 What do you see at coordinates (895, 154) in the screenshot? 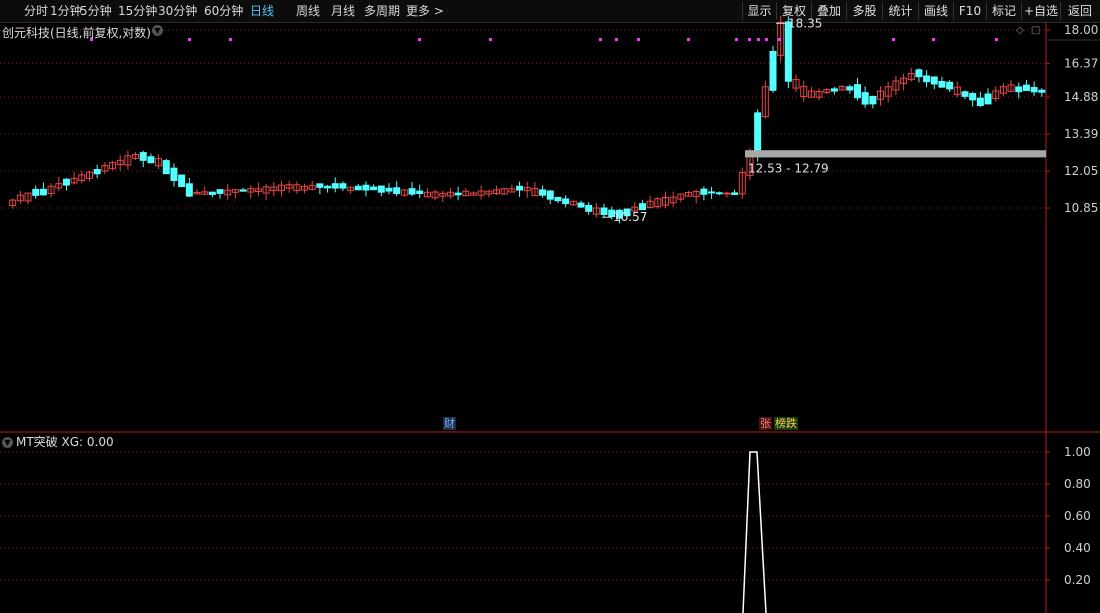
I see `price-zone` at bounding box center [895, 154].